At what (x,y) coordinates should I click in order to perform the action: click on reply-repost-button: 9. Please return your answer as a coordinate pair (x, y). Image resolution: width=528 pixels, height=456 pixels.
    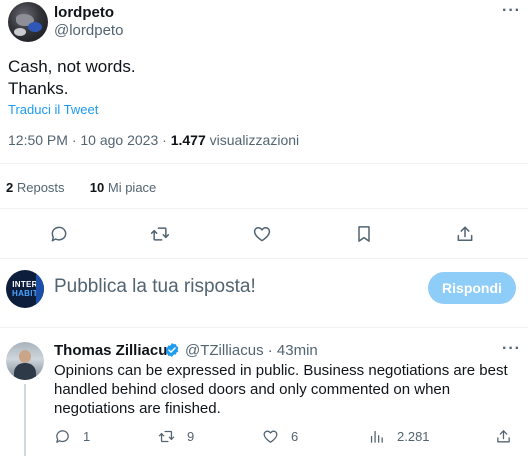
    Looking at the image, I should click on (176, 436).